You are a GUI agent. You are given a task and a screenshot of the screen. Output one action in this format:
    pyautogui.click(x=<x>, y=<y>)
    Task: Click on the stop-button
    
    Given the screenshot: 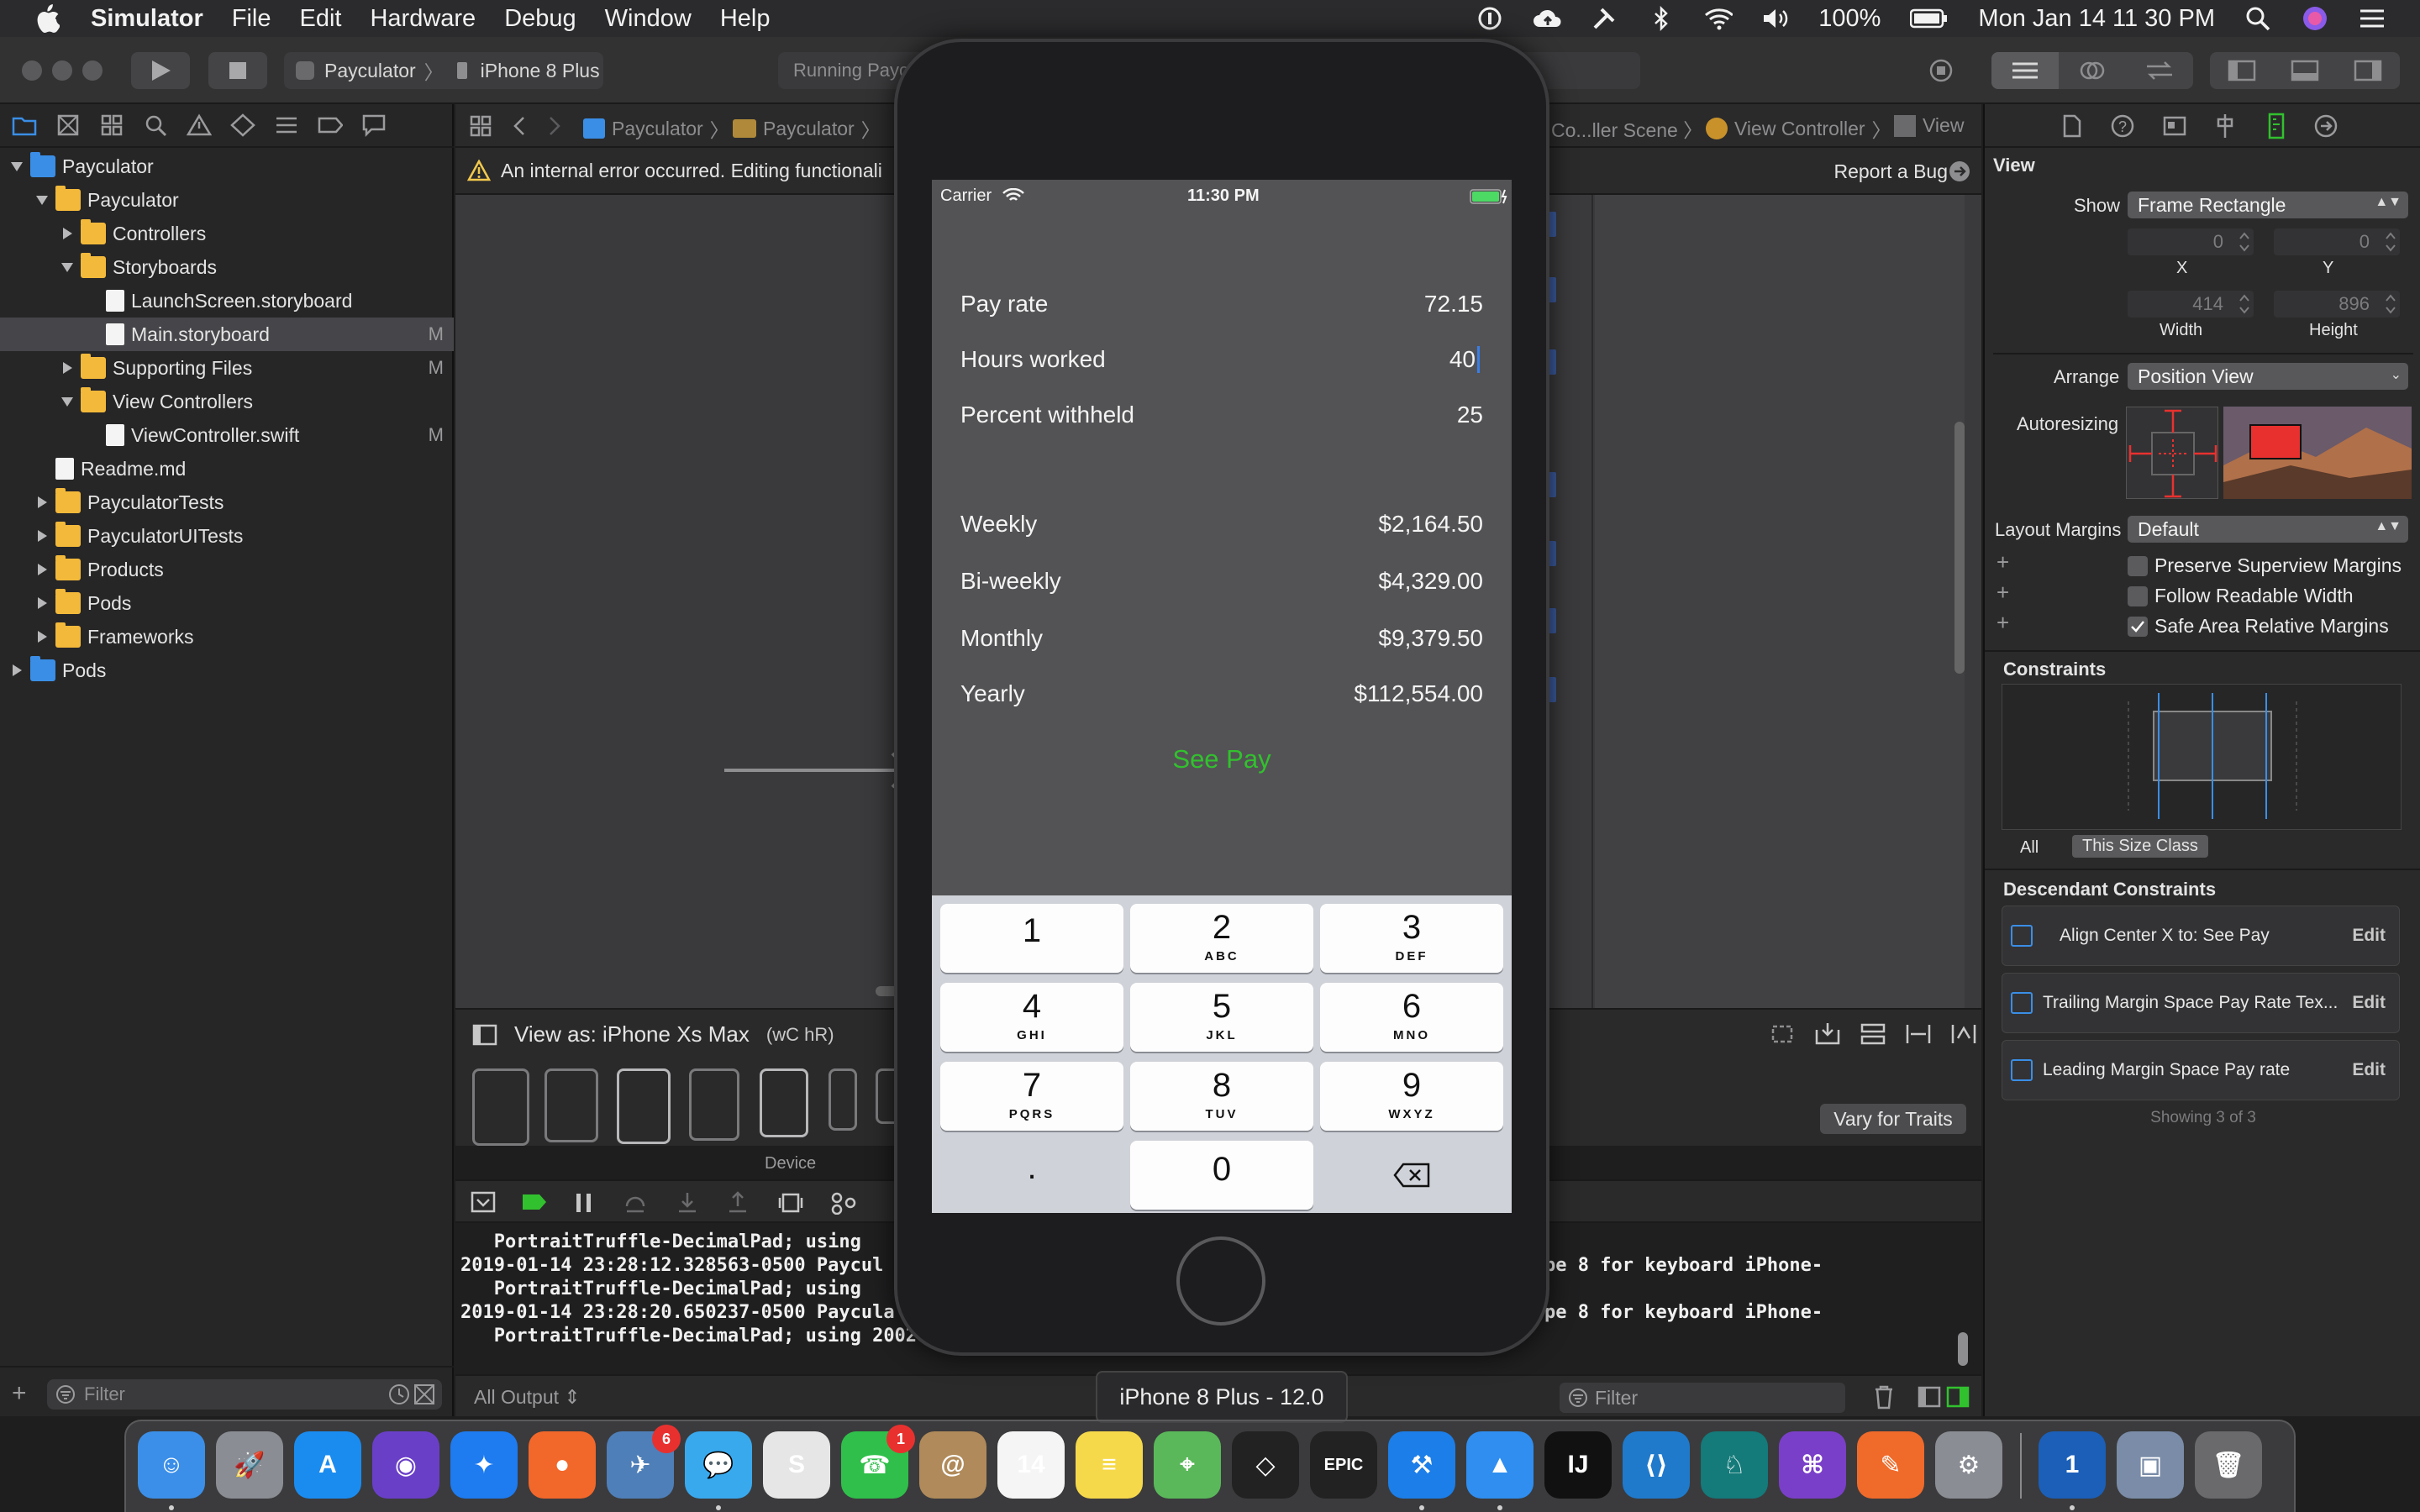 What is the action you would take?
    pyautogui.click(x=238, y=70)
    